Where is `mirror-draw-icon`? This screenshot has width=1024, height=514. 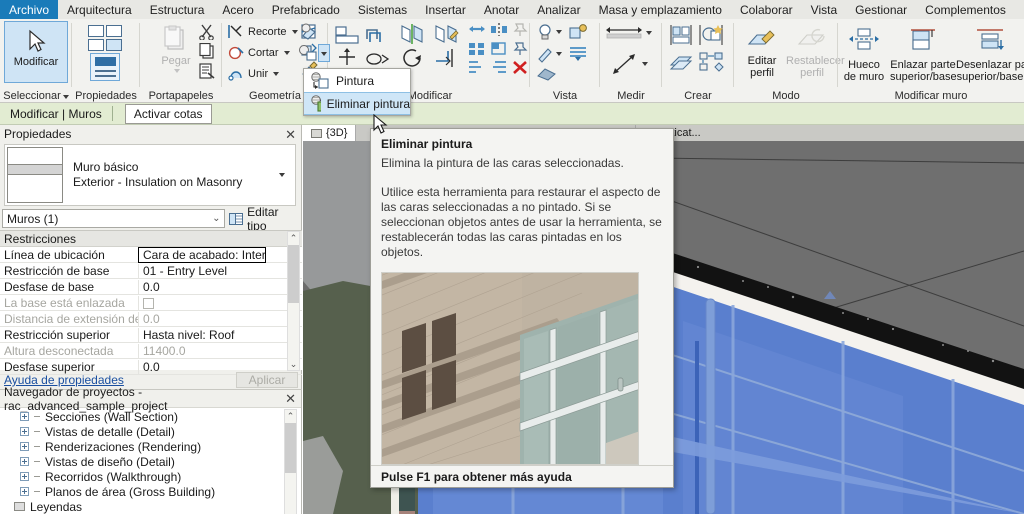 mirror-draw-icon is located at coordinates (448, 35).